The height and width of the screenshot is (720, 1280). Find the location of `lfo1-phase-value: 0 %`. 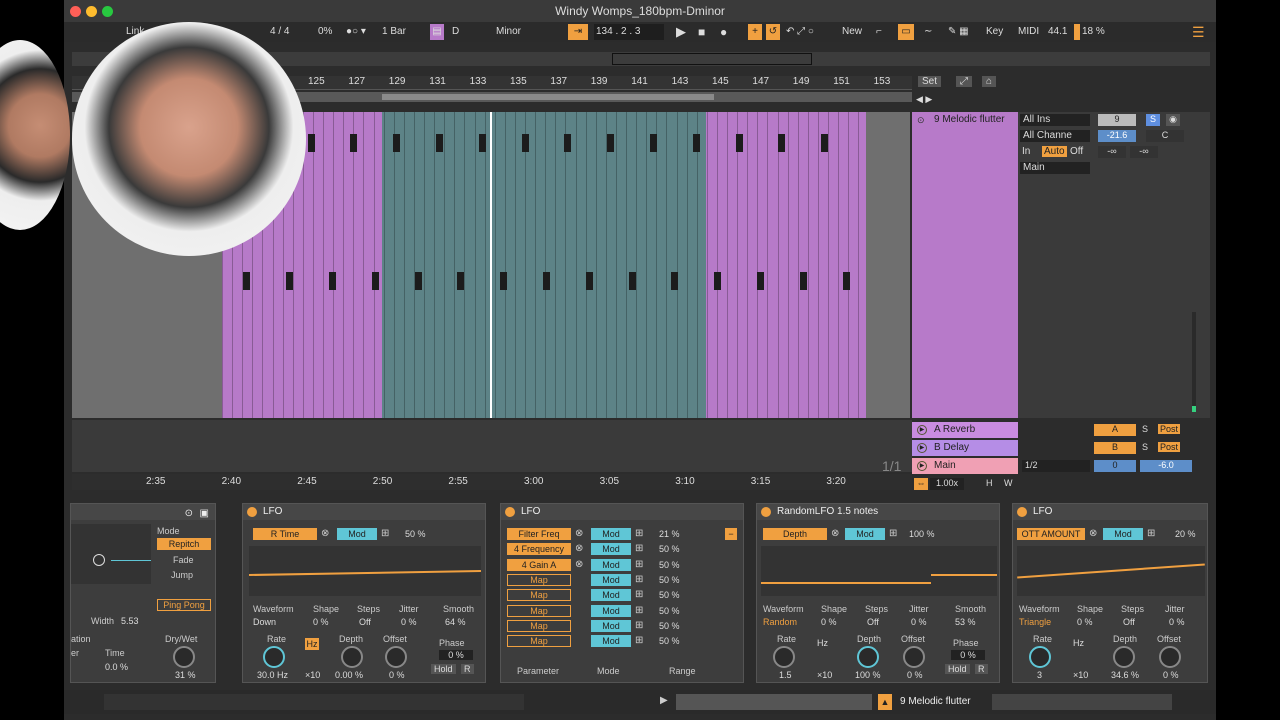

lfo1-phase-value: 0 % is located at coordinates (456, 655).